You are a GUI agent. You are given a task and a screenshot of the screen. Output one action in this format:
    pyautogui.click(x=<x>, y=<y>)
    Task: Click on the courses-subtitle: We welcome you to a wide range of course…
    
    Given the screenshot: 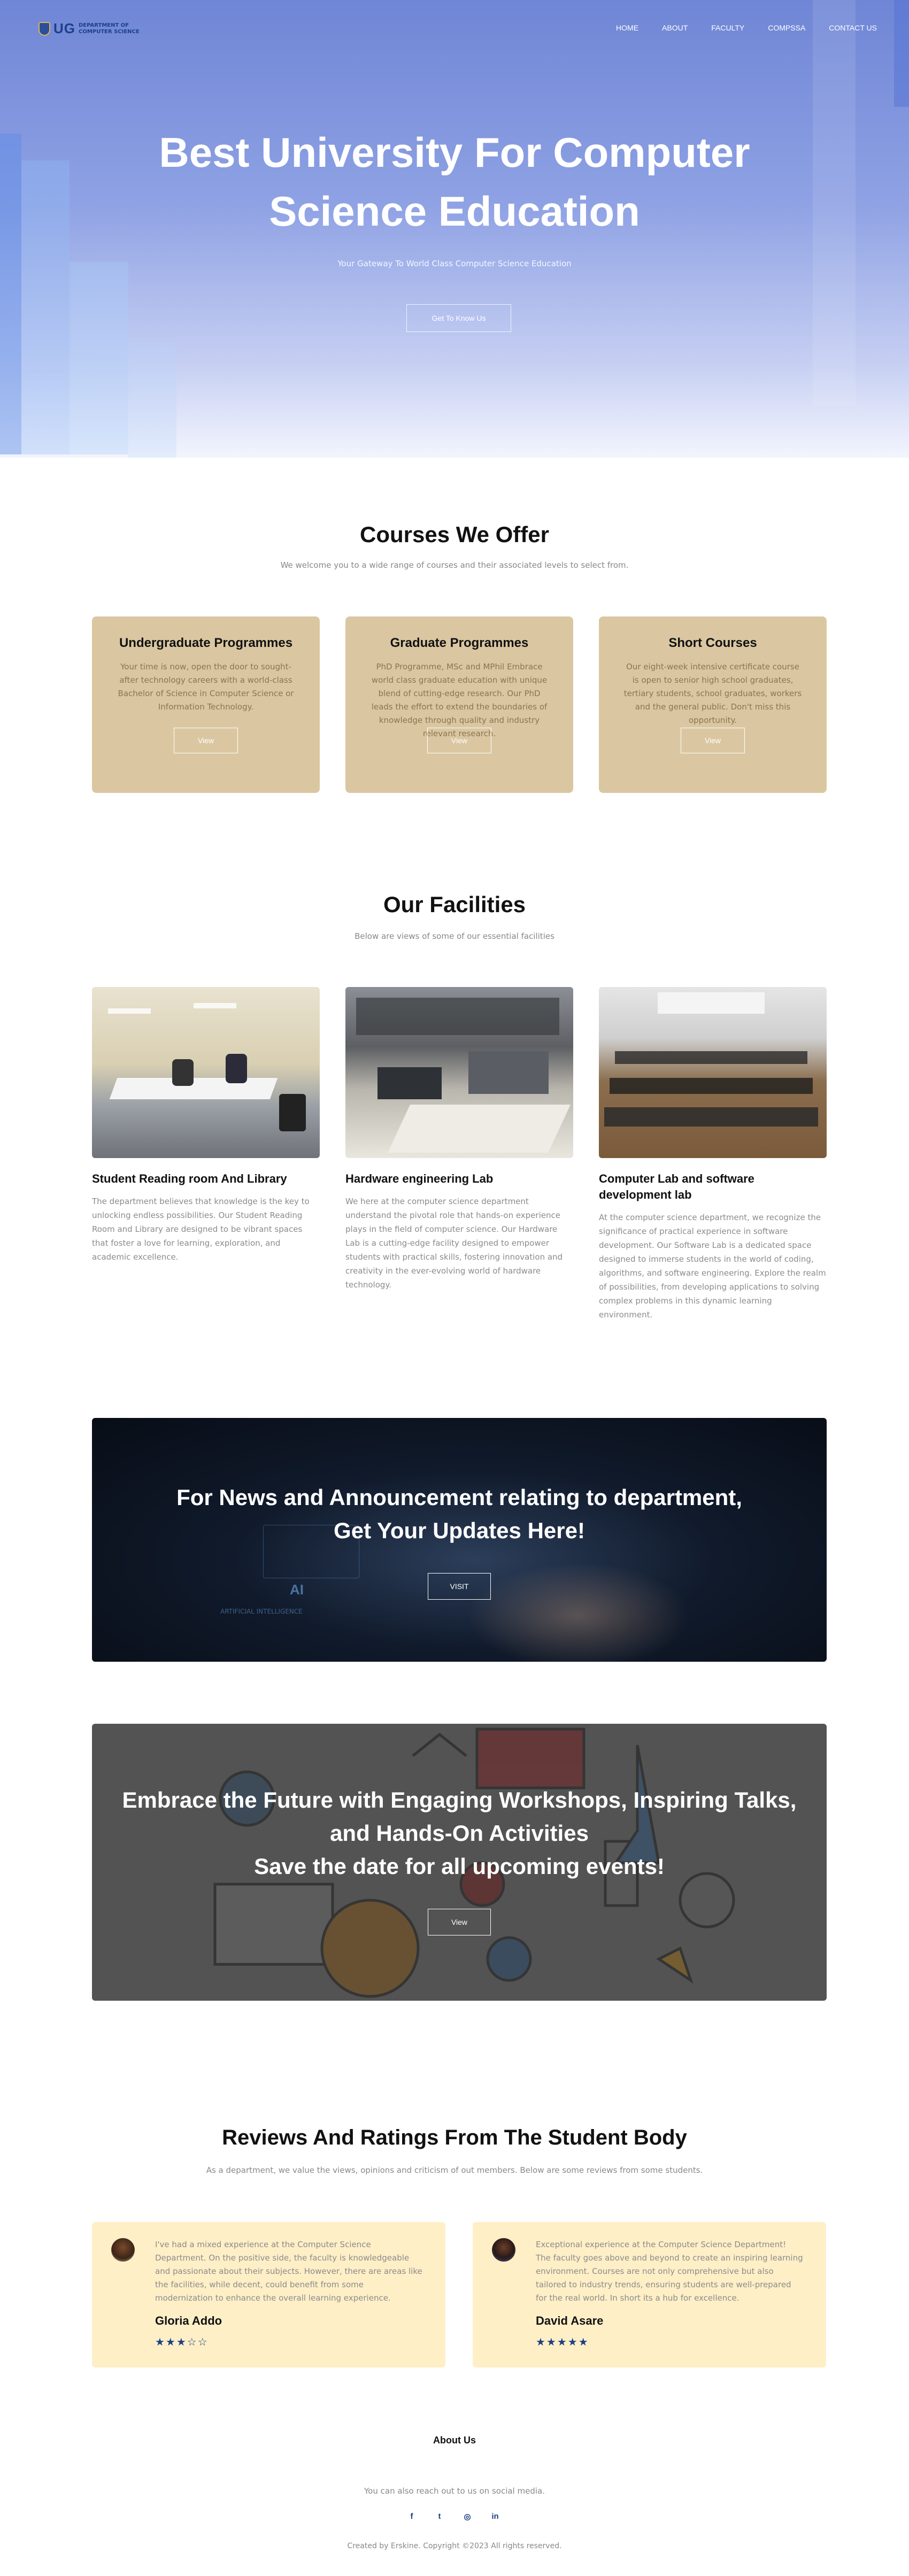 What is the action you would take?
    pyautogui.click(x=454, y=565)
    